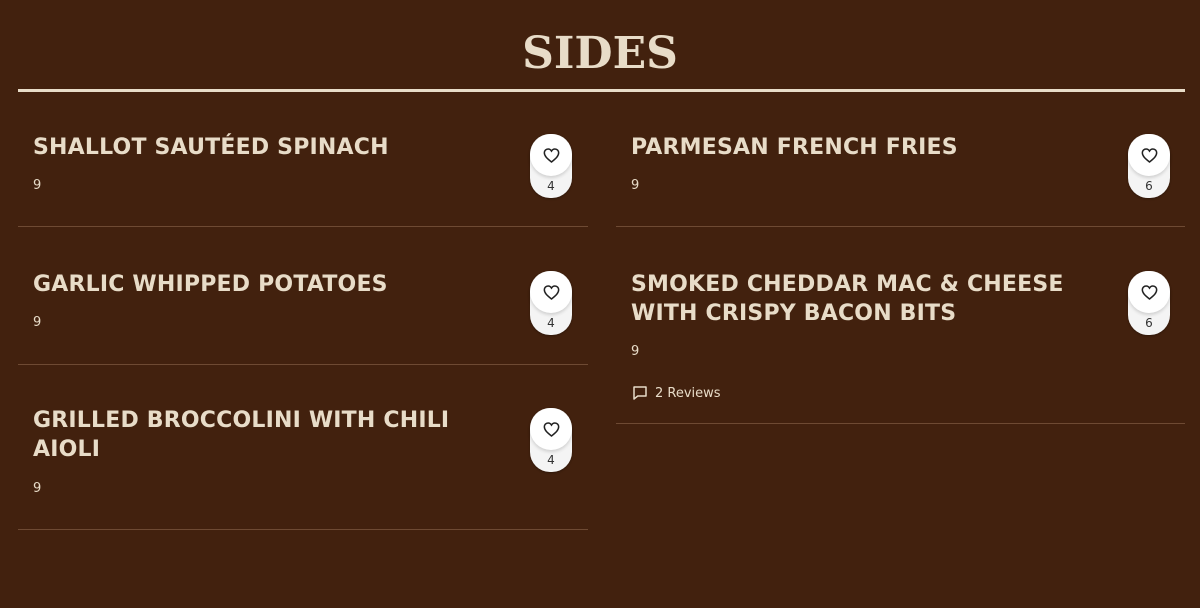  I want to click on menu-item-name: GRILLED BROCCOLINI WITH CHILI AIOLI, so click(241, 435).